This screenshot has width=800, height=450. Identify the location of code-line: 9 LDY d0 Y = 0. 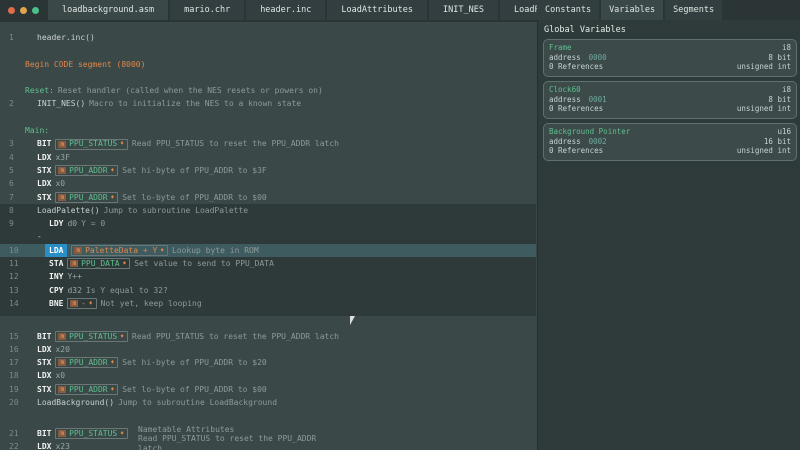
(268, 224).